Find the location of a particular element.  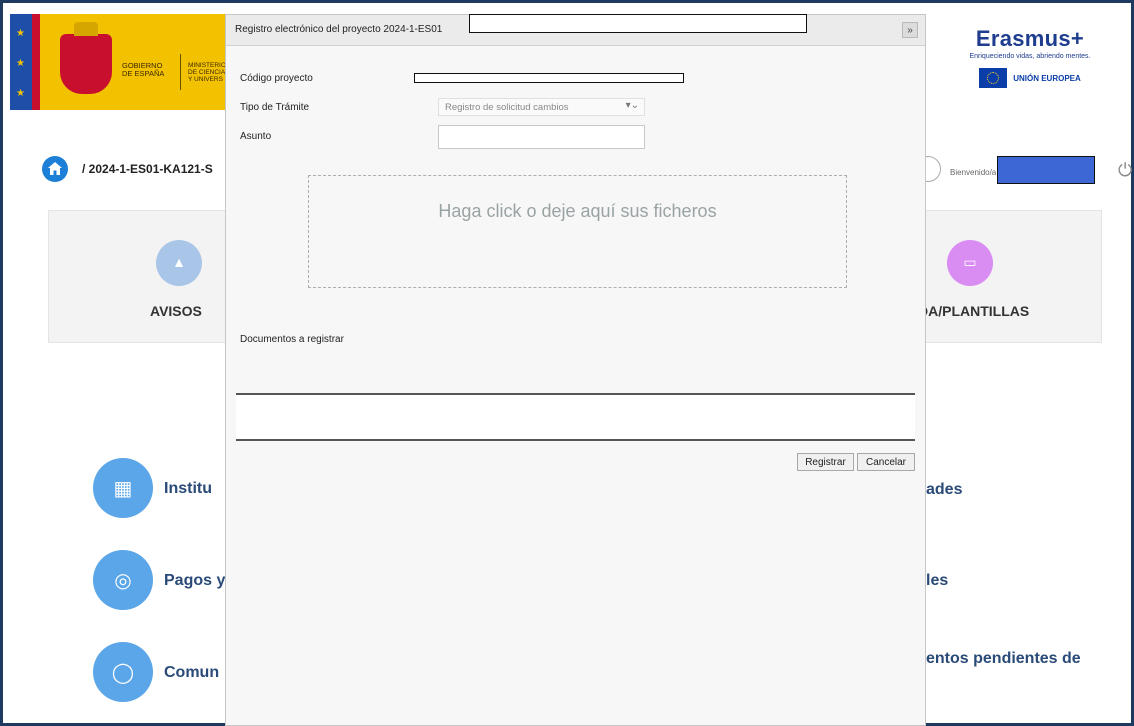

documents-label: Documentos a registrar is located at coordinates (292, 339).